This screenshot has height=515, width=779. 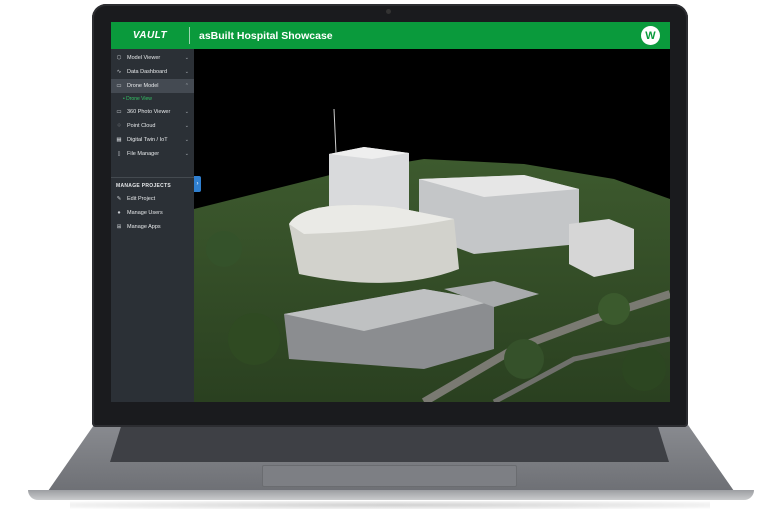 What do you see at coordinates (197, 184) in the screenshot?
I see `collapse-sidebar-handle: ›` at bounding box center [197, 184].